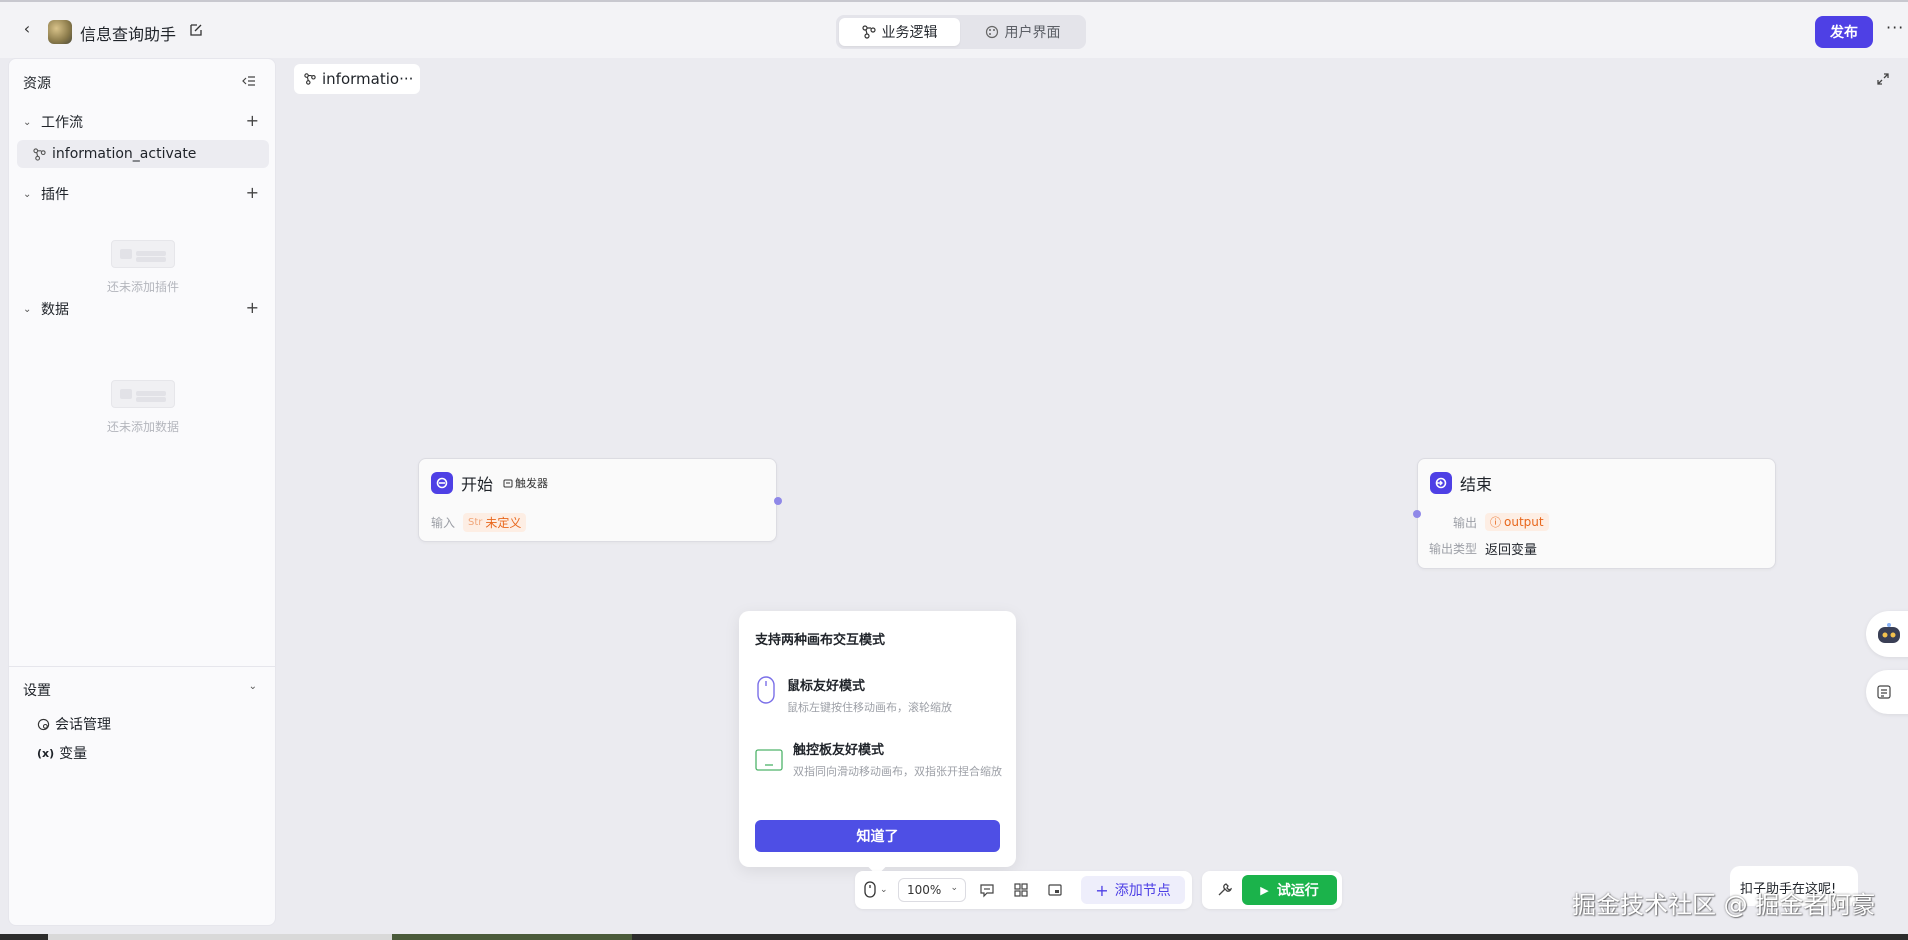 Image resolution: width=1908 pixels, height=940 pixels. I want to click on collapse-sidebar-icon, so click(249, 81).